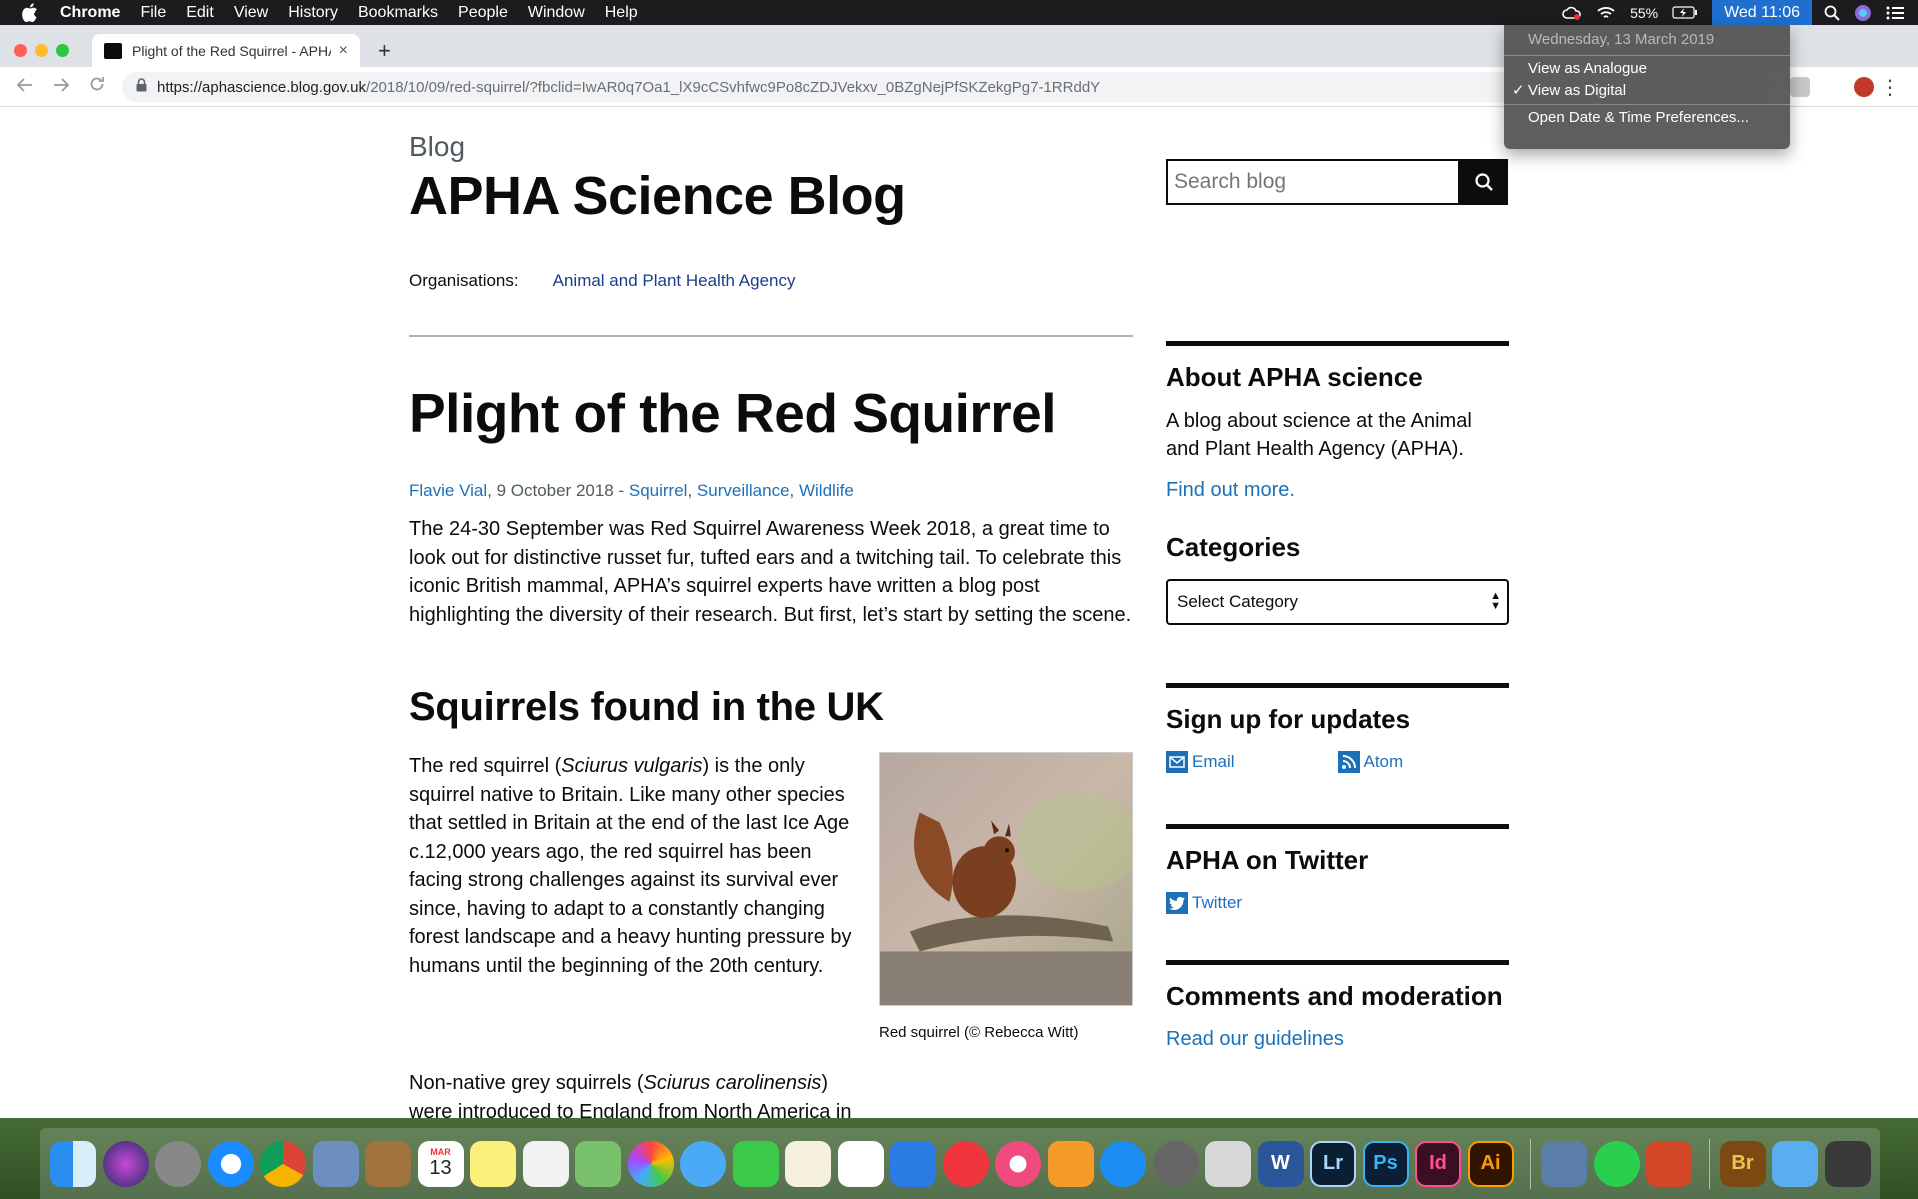  Describe the element at coordinates (113, 50) in the screenshot. I see `gov-crown-favicon-icon` at that location.